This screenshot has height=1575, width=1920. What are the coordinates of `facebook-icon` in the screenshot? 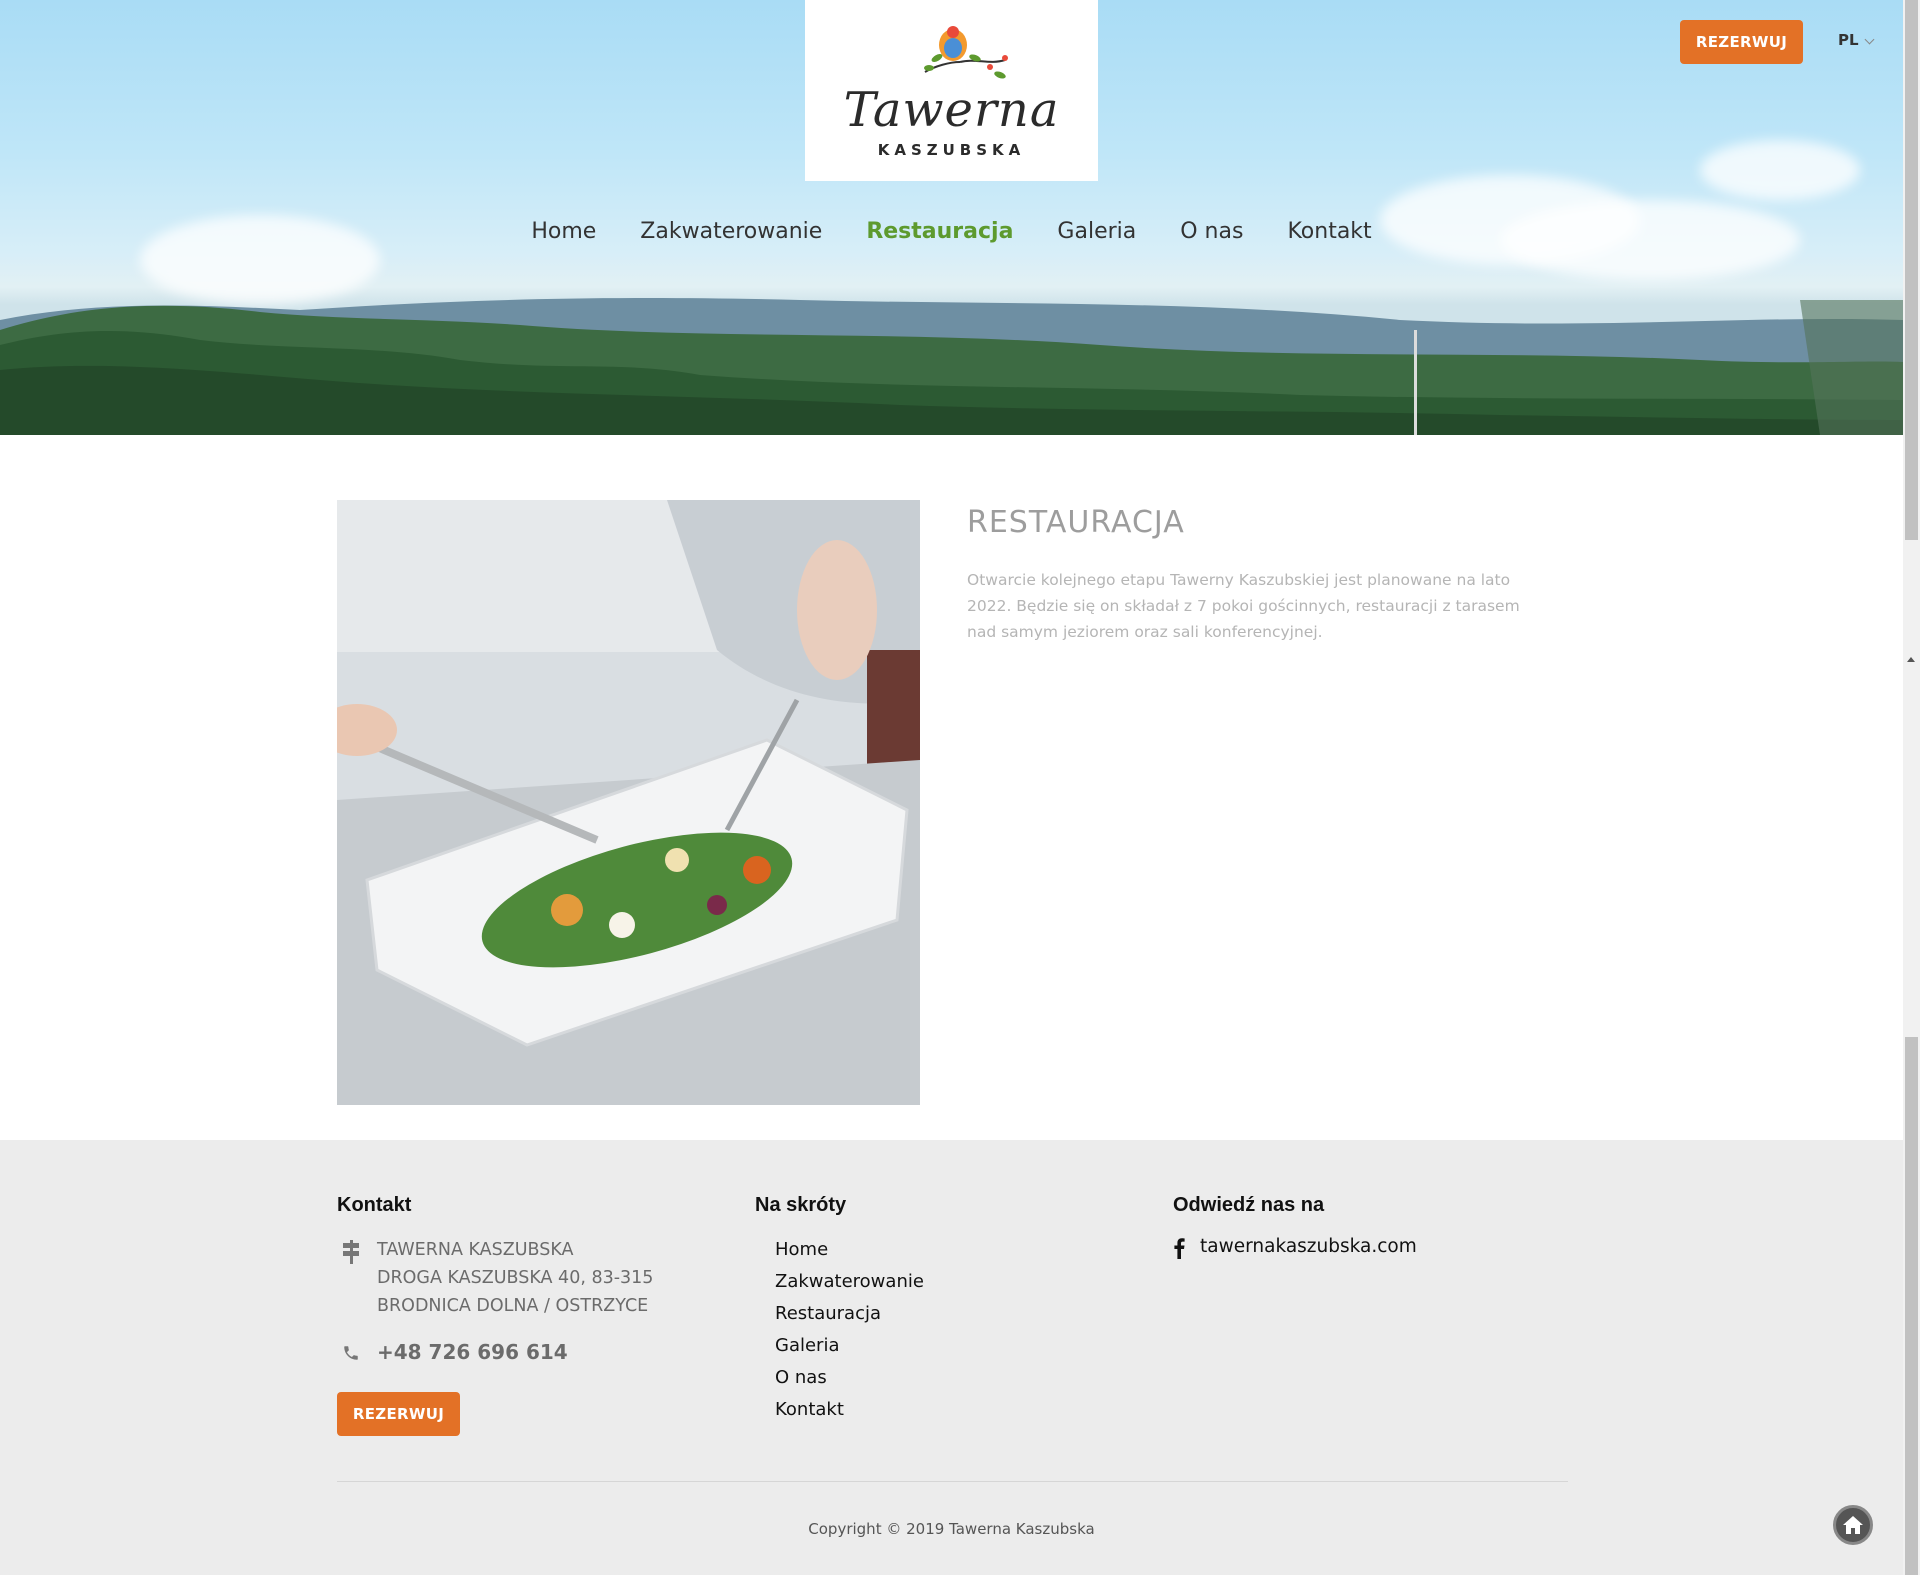 It's located at (1179, 1248).